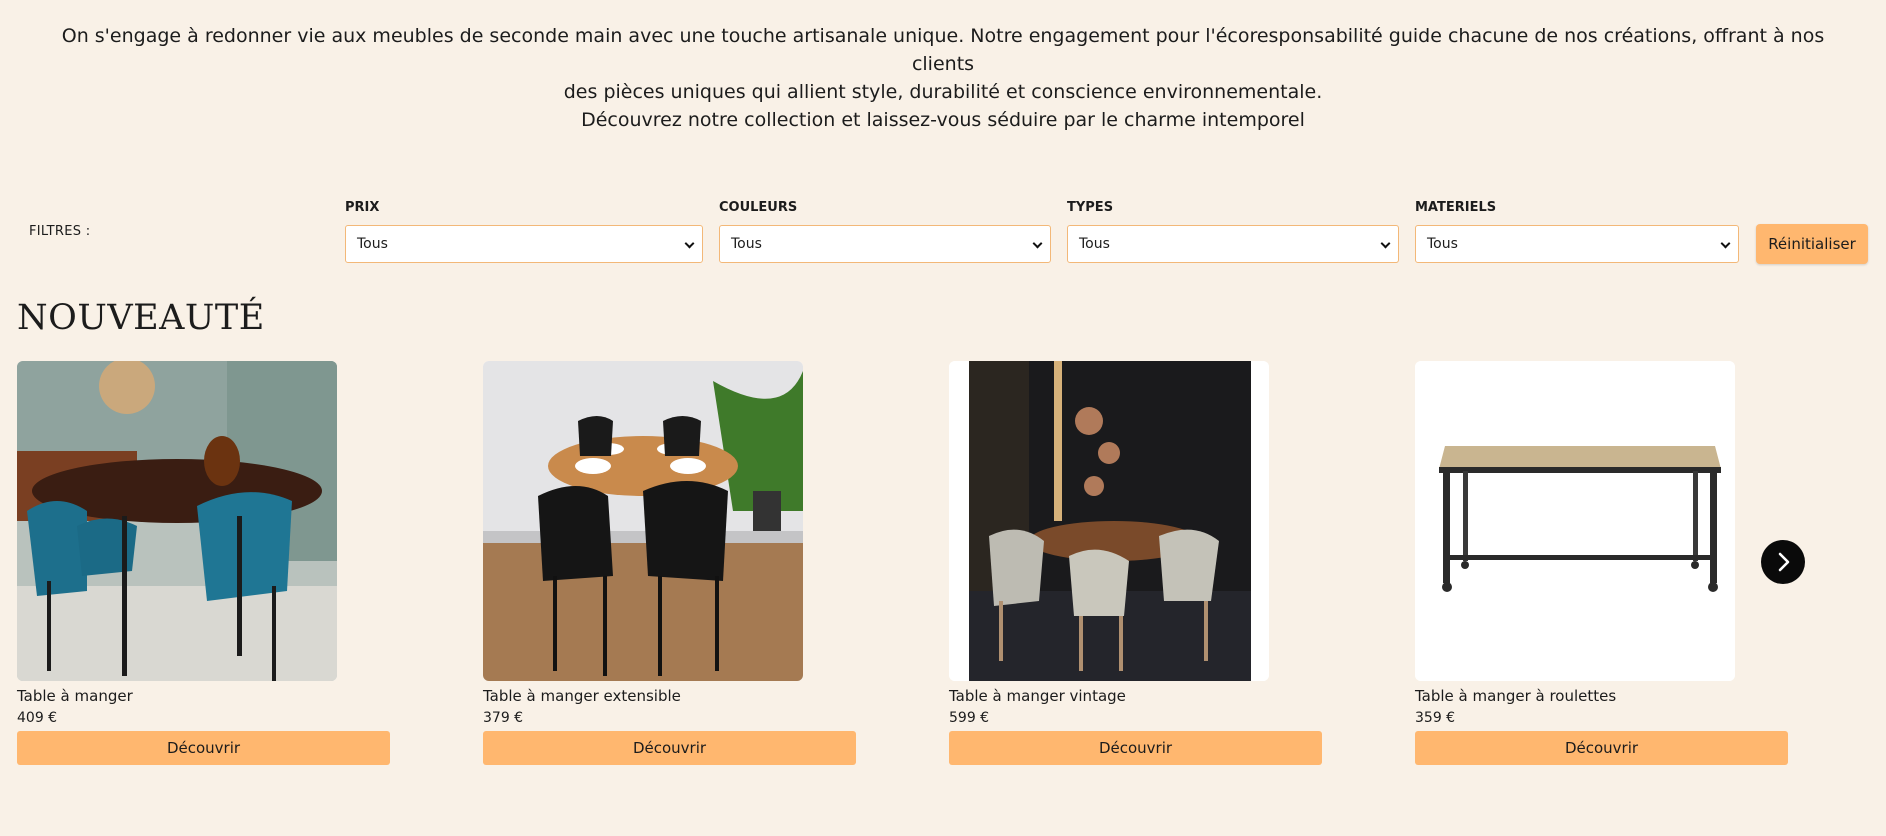  Describe the element at coordinates (1577, 244) in the screenshot. I see `materiels-select: Tous` at that location.